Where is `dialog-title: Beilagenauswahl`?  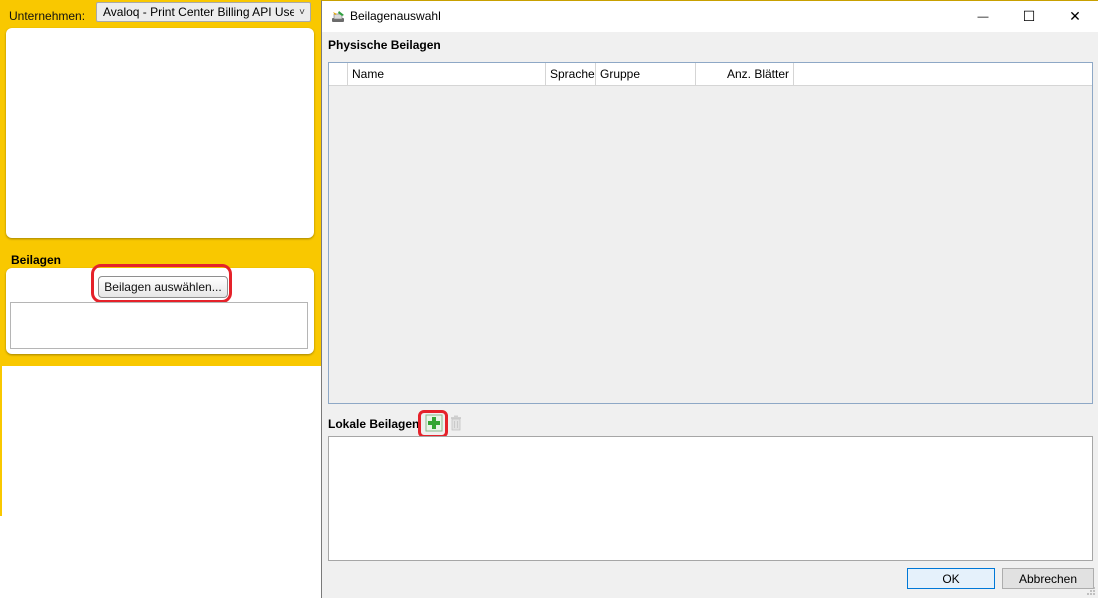 dialog-title: Beilagenauswahl is located at coordinates (395, 16).